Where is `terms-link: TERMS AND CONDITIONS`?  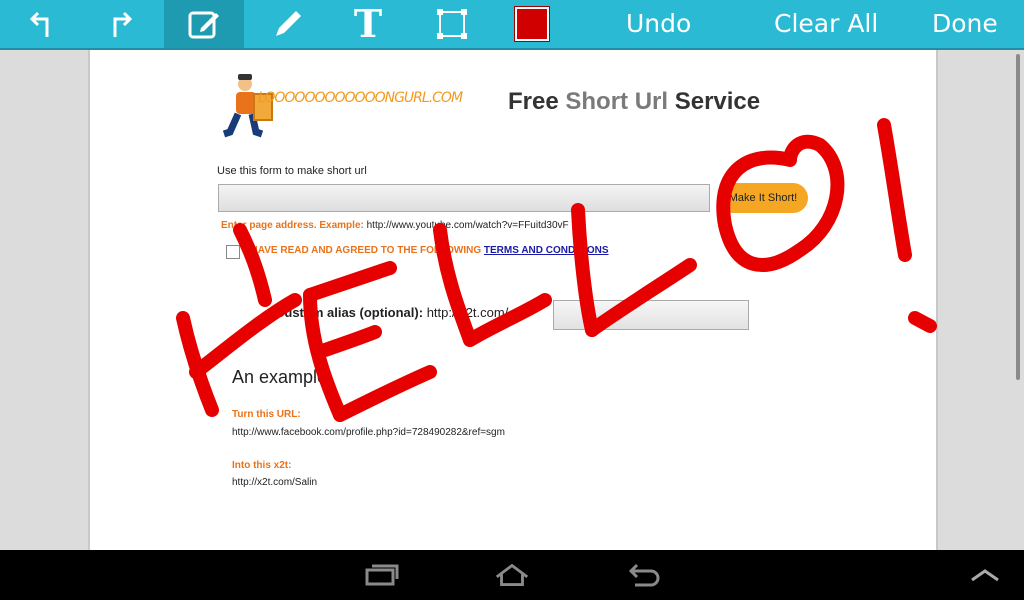
terms-link: TERMS AND CONDITIONS is located at coordinates (546, 250).